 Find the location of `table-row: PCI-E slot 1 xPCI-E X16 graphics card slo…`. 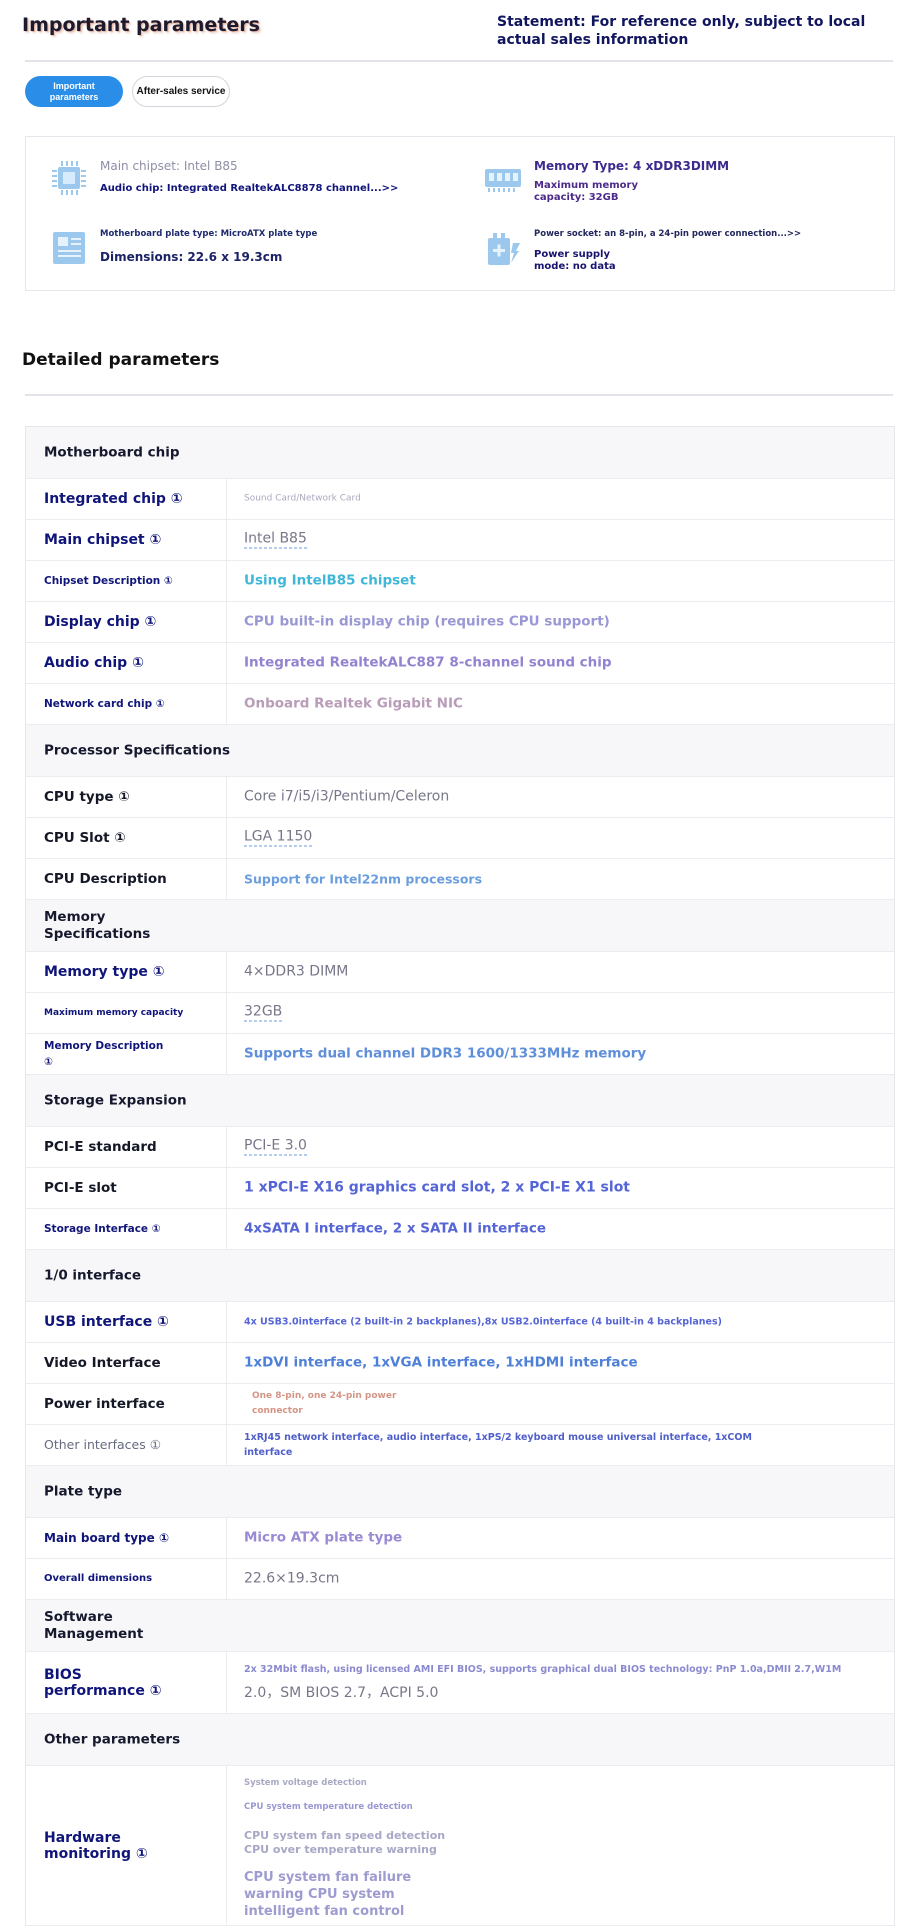

table-row: PCI-E slot 1 xPCI-E X16 graphics card slo… is located at coordinates (460, 1188).